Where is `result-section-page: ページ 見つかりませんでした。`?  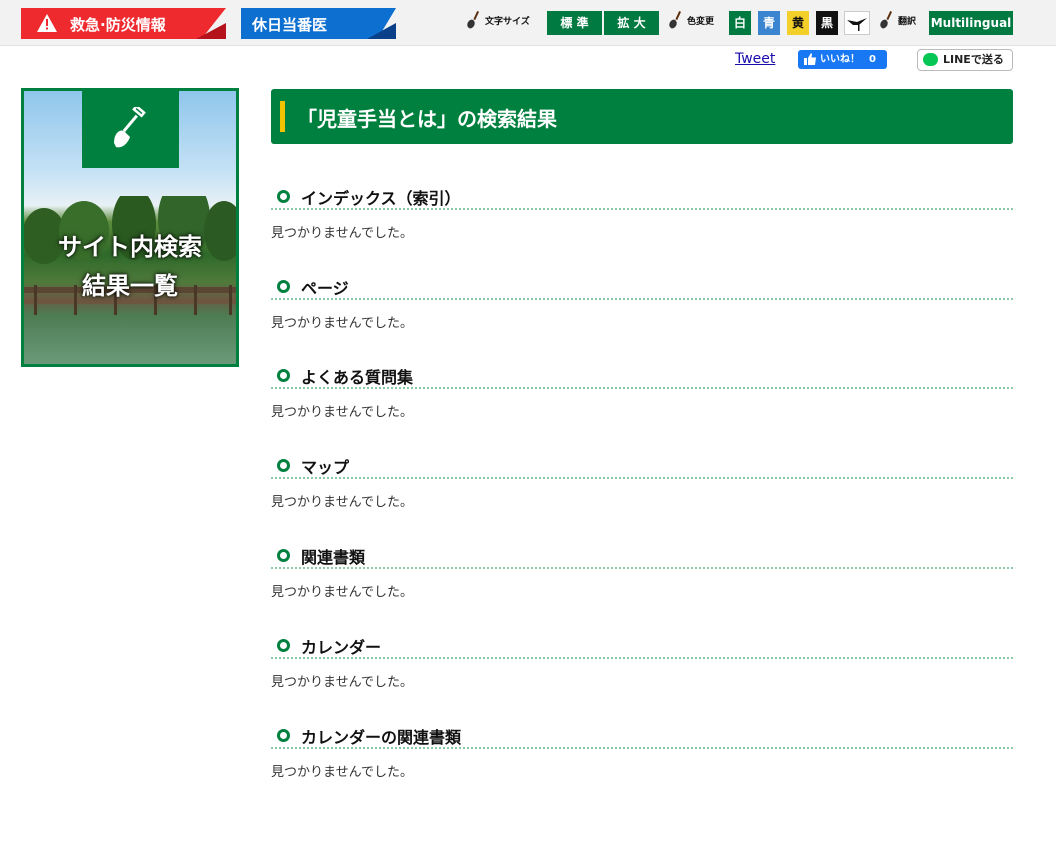 result-section-page: ページ 見つかりませんでした。 is located at coordinates (642, 300).